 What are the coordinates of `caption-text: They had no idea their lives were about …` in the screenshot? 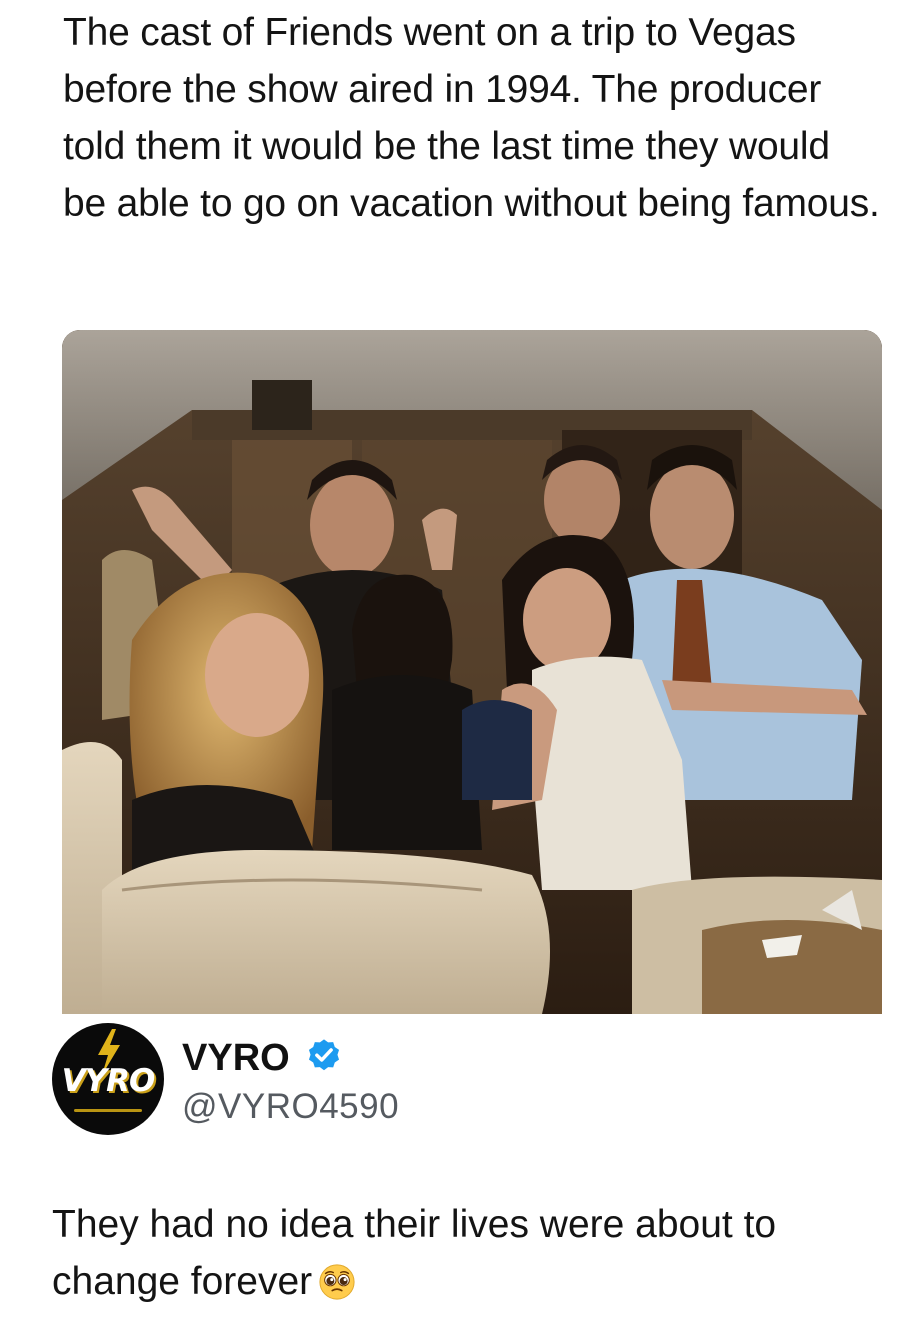 It's located at (462, 1253).